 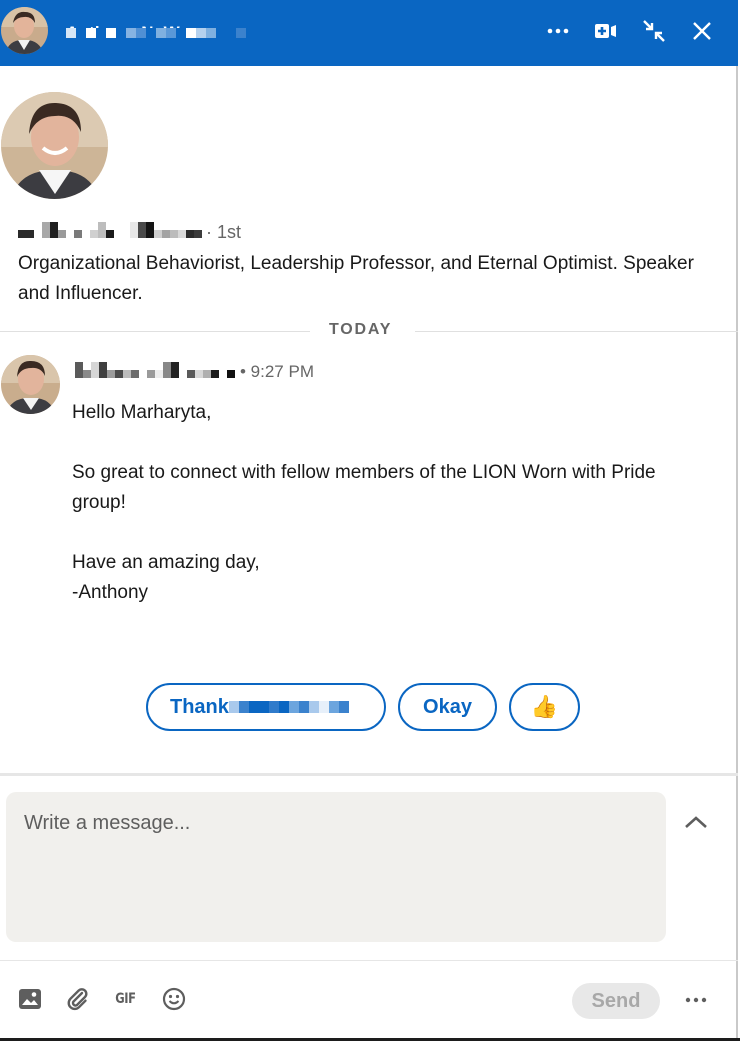 I want to click on gif-icon: GIF, so click(x=125, y=999).